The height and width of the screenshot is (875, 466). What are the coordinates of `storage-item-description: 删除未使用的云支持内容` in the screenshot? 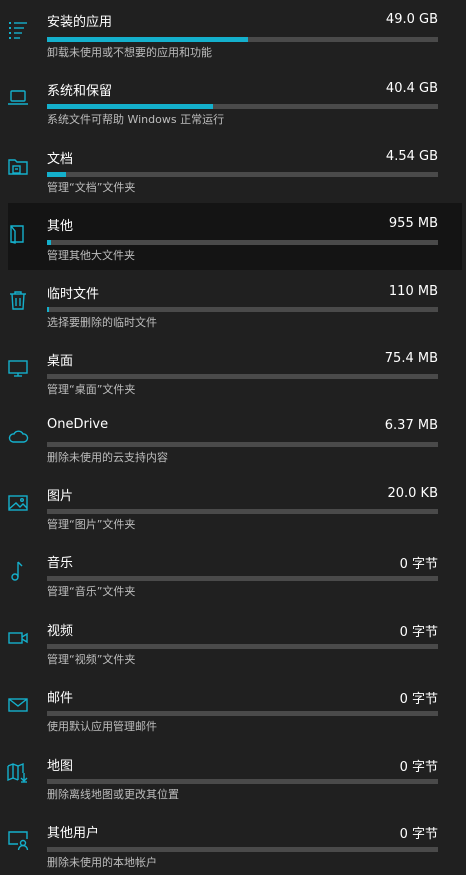 It's located at (107, 457).